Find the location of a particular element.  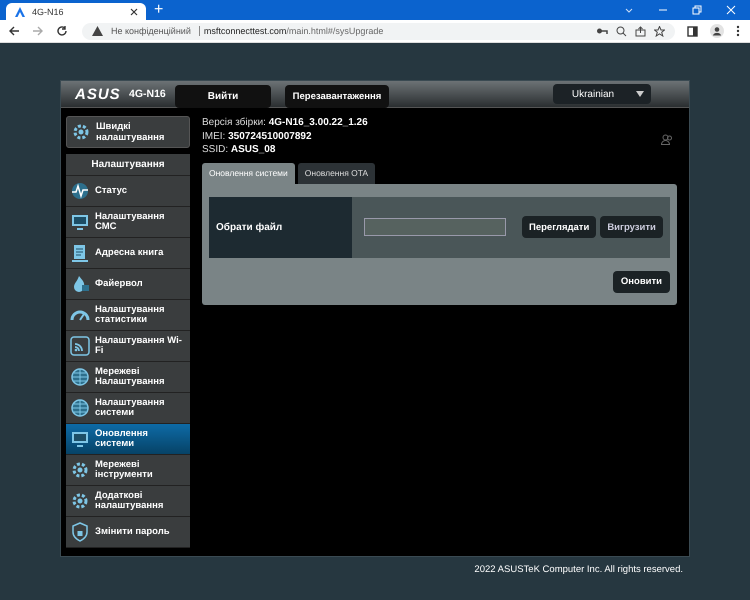

menu-item: Статус is located at coordinates (128, 191).